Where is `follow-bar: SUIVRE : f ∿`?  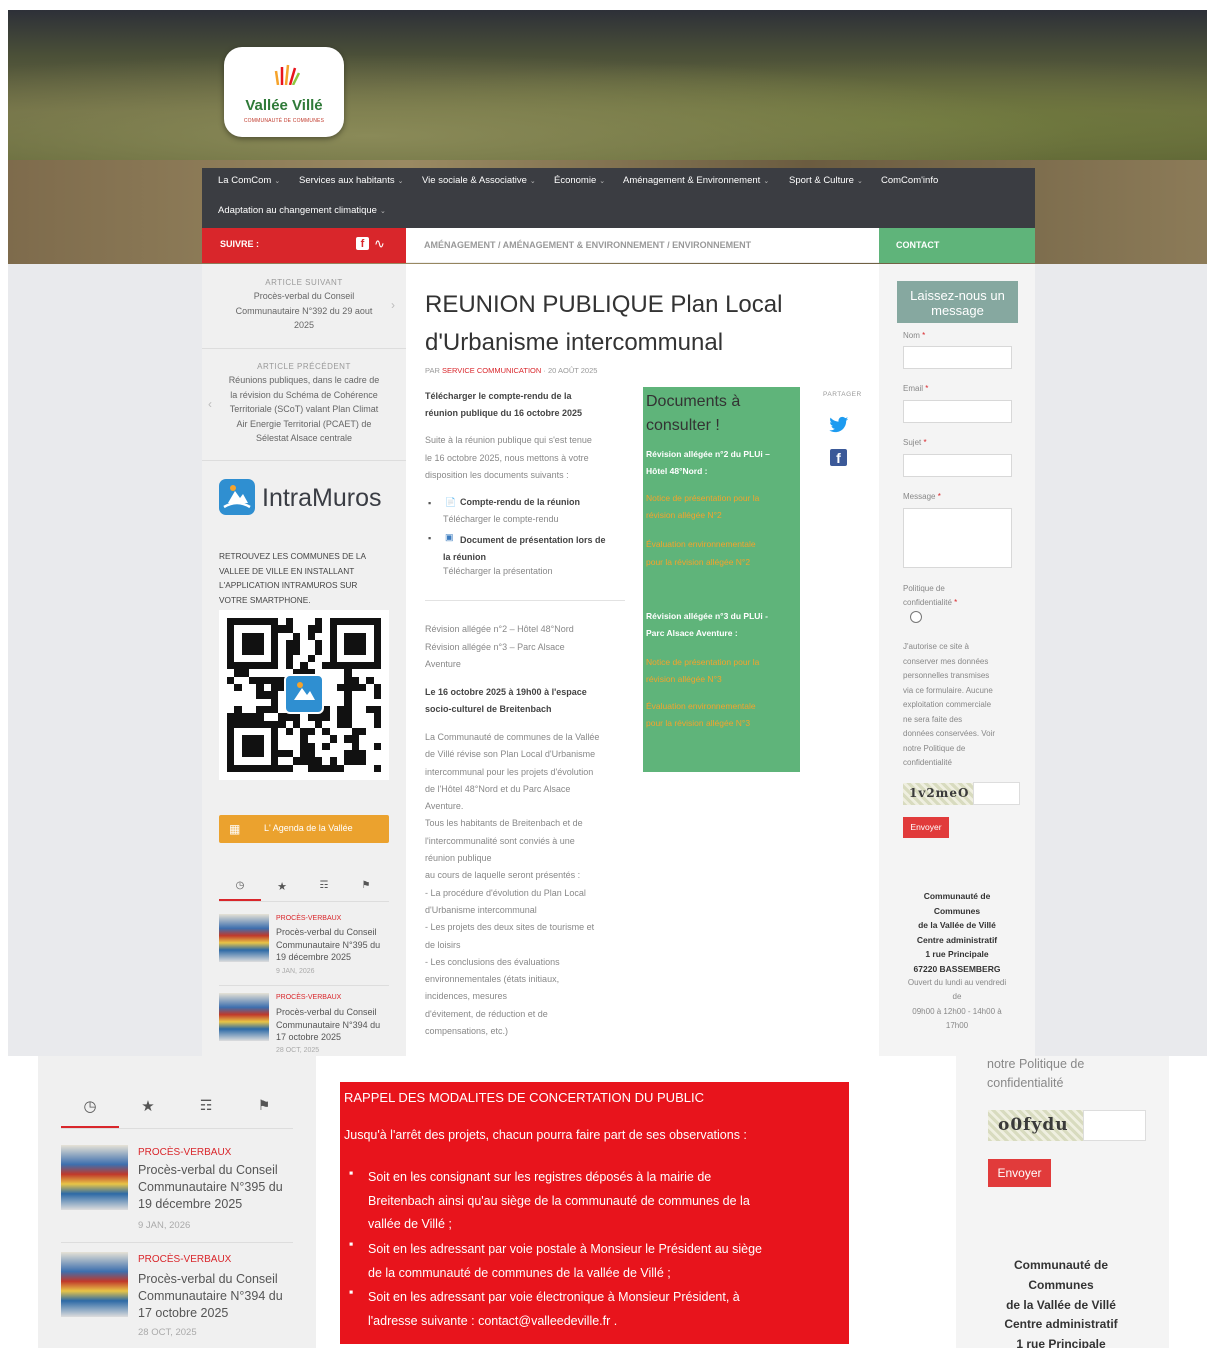
follow-bar: SUIVRE : f ∿ is located at coordinates (304, 245).